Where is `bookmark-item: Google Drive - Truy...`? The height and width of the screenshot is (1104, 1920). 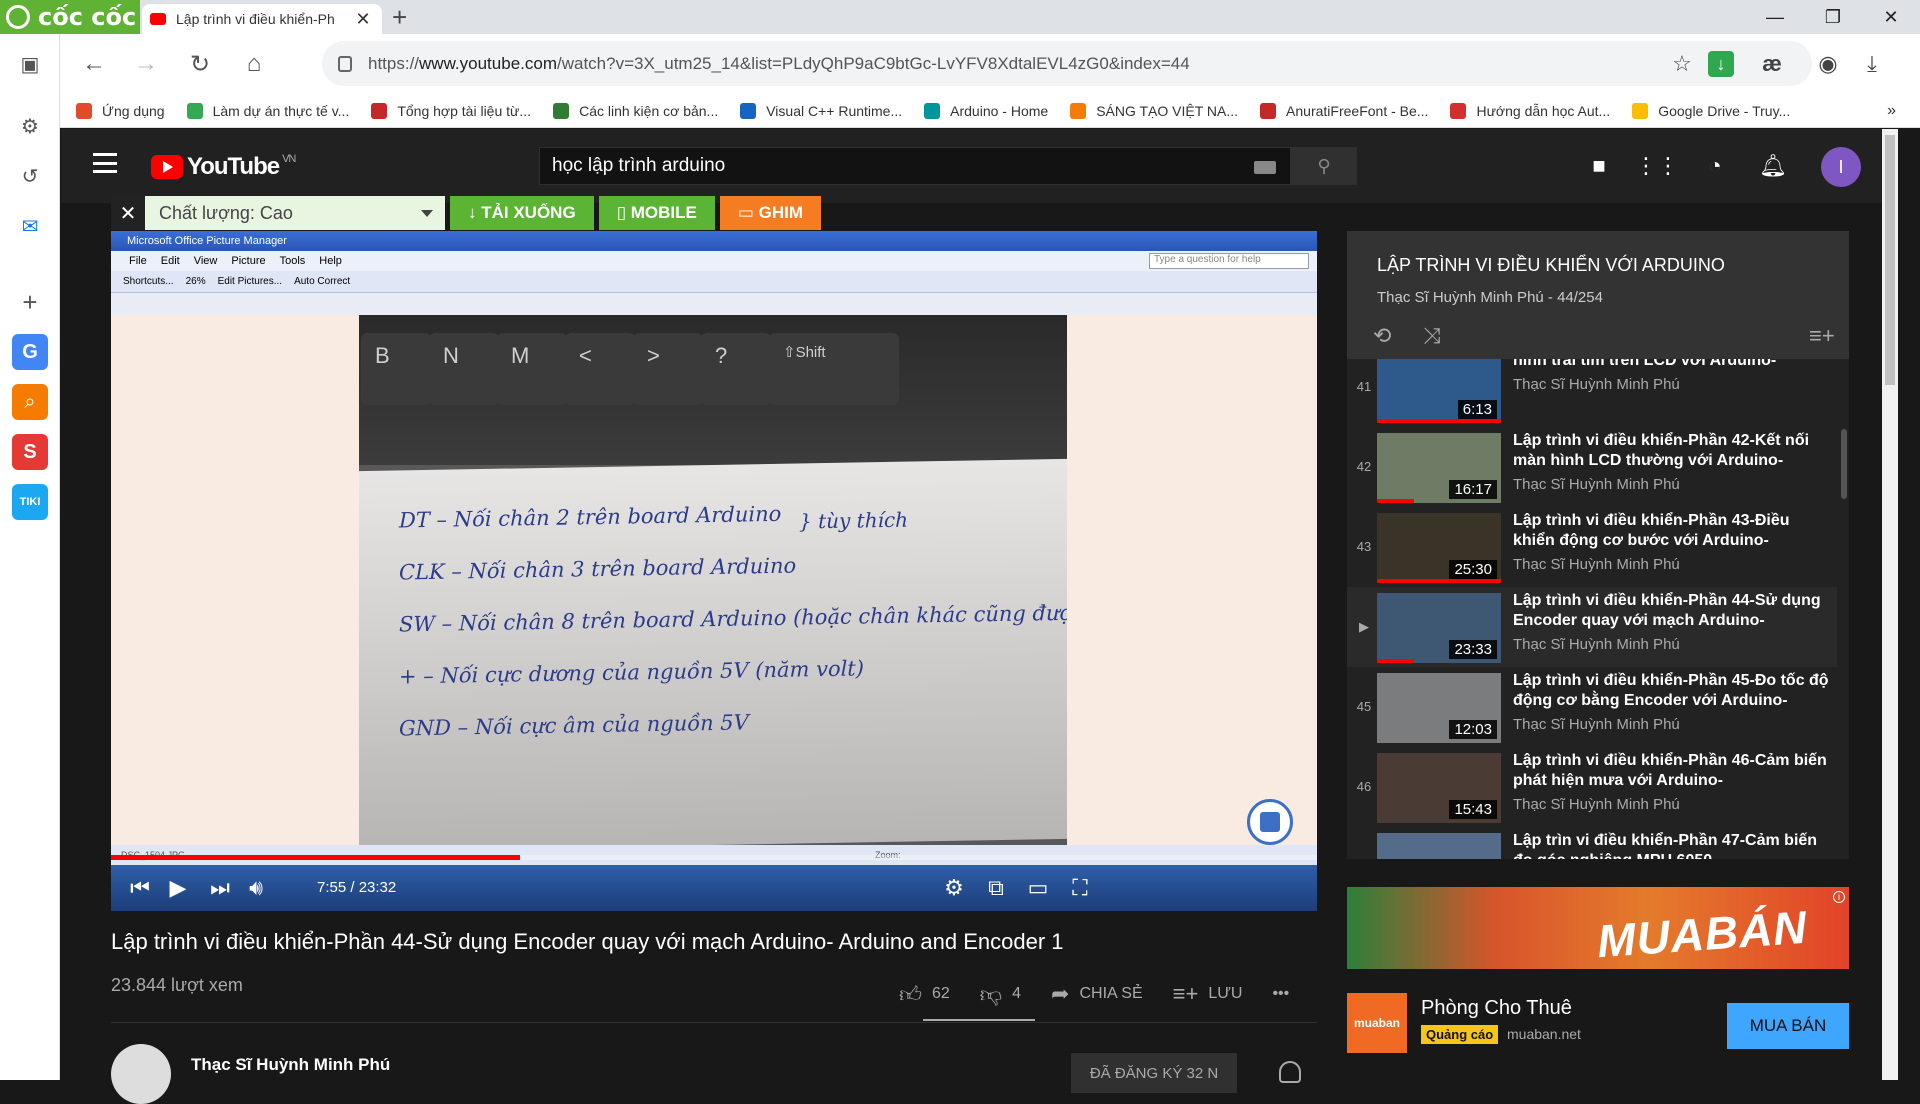 bookmark-item: Google Drive - Truy... is located at coordinates (1711, 110).